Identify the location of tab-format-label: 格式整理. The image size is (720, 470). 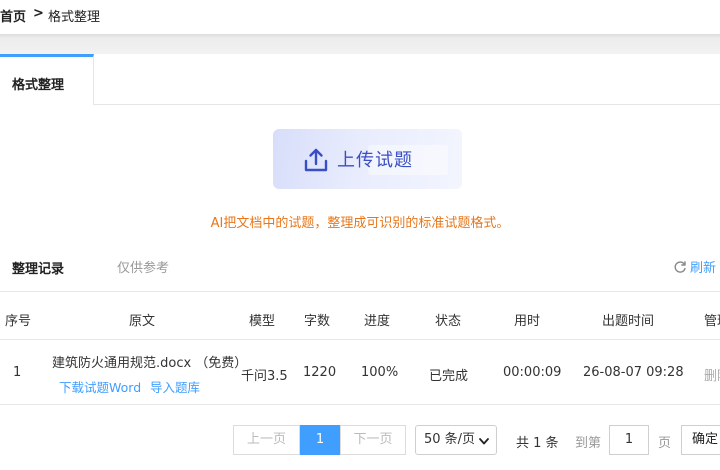
(38, 85).